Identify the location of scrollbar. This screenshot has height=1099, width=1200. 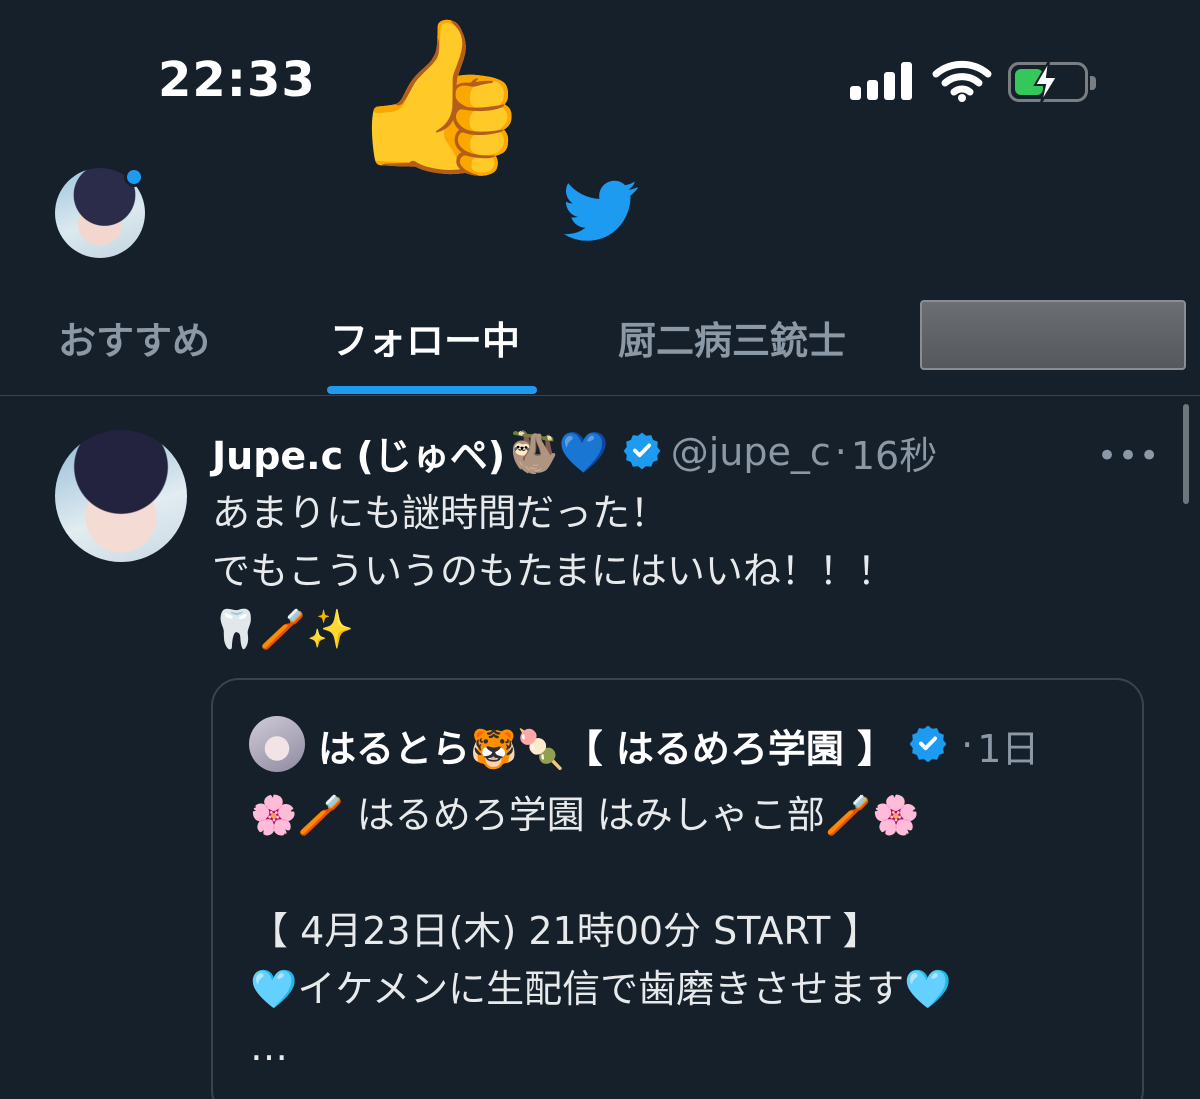
(1186, 454).